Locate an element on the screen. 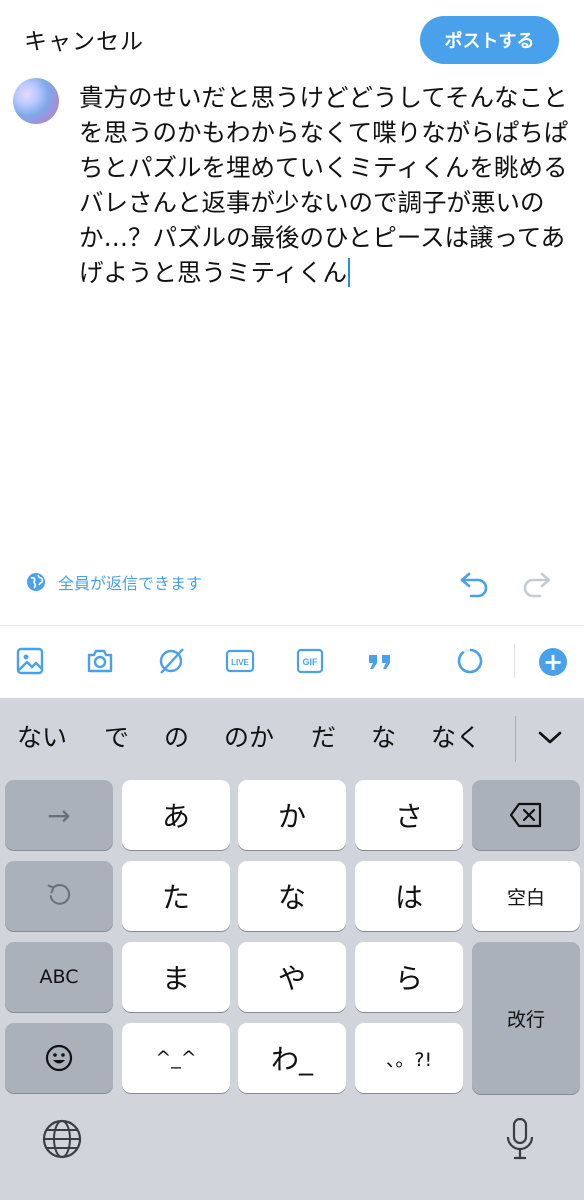  no-circle-icon is located at coordinates (171, 661).